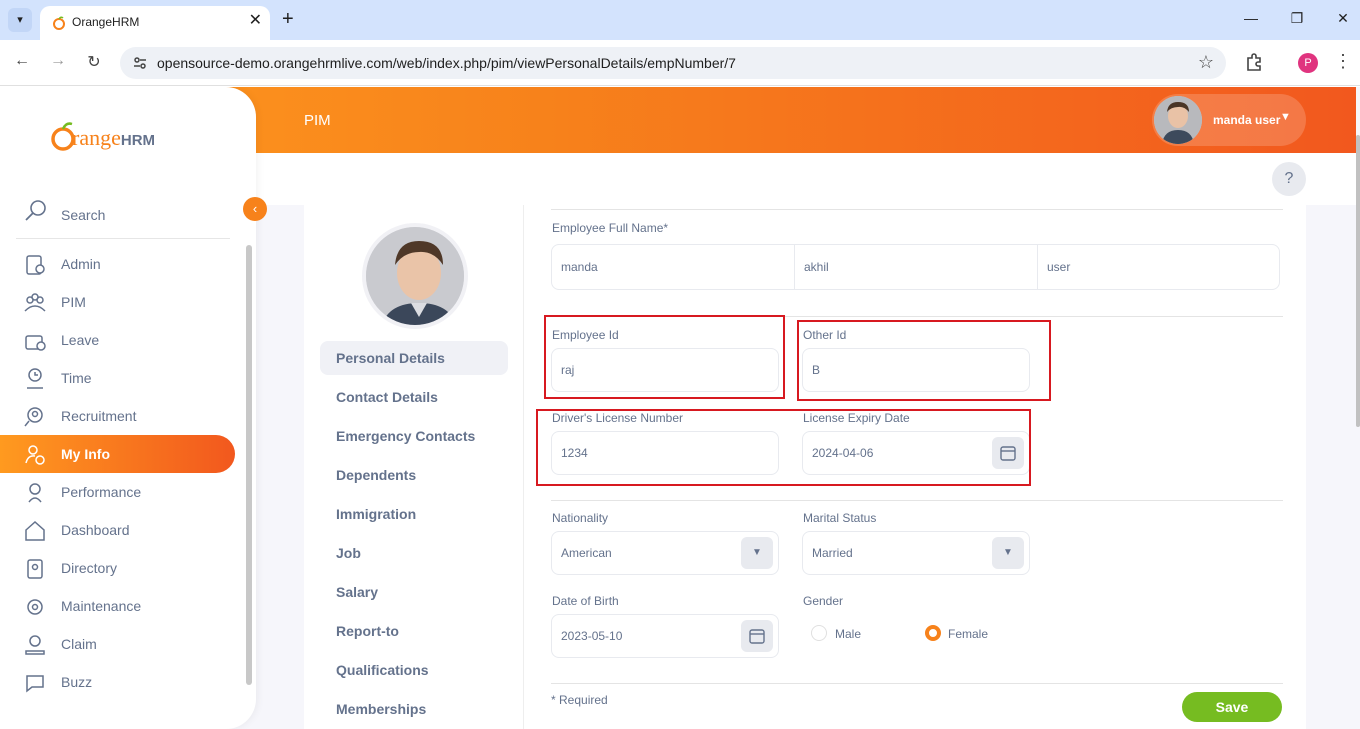 The width and height of the screenshot is (1360, 729). What do you see at coordinates (117, 378) in the screenshot?
I see `sidebar-item-time: Time` at bounding box center [117, 378].